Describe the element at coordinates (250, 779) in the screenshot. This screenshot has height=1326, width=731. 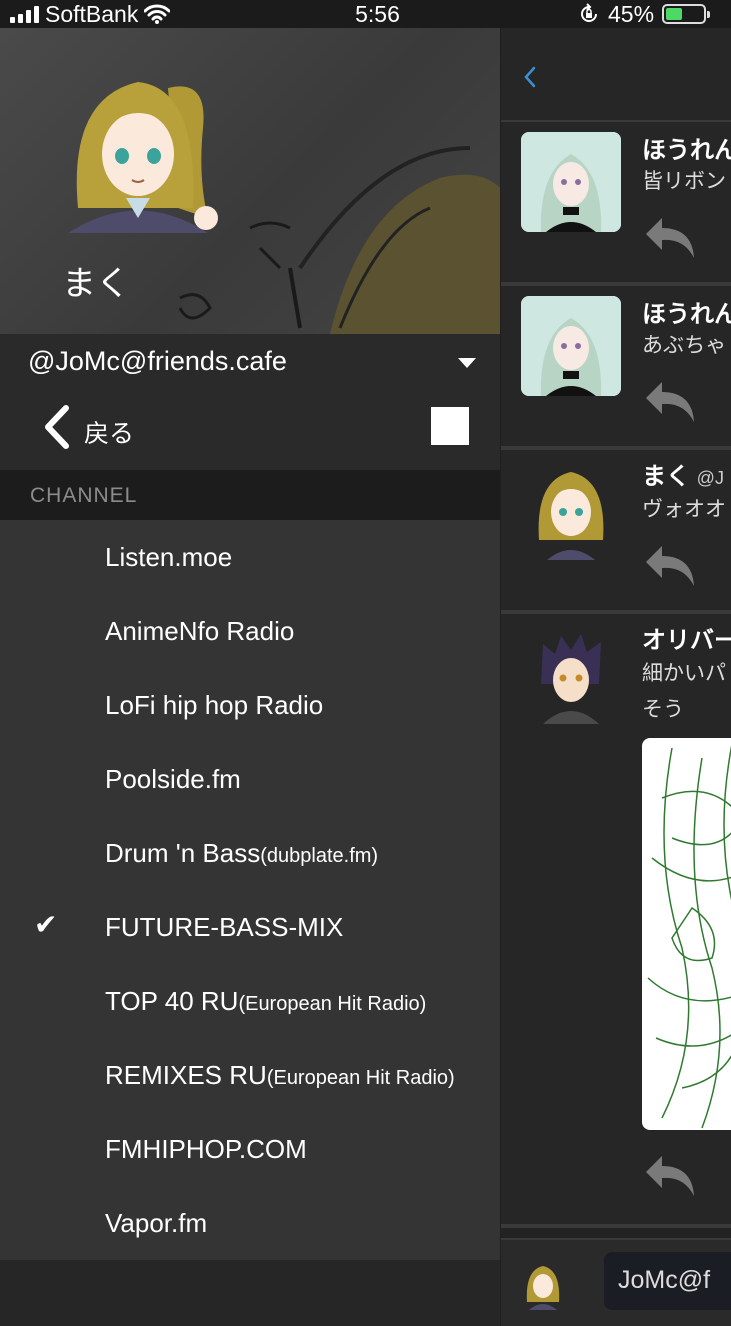
I see `channel-item: Poolside.fm` at that location.